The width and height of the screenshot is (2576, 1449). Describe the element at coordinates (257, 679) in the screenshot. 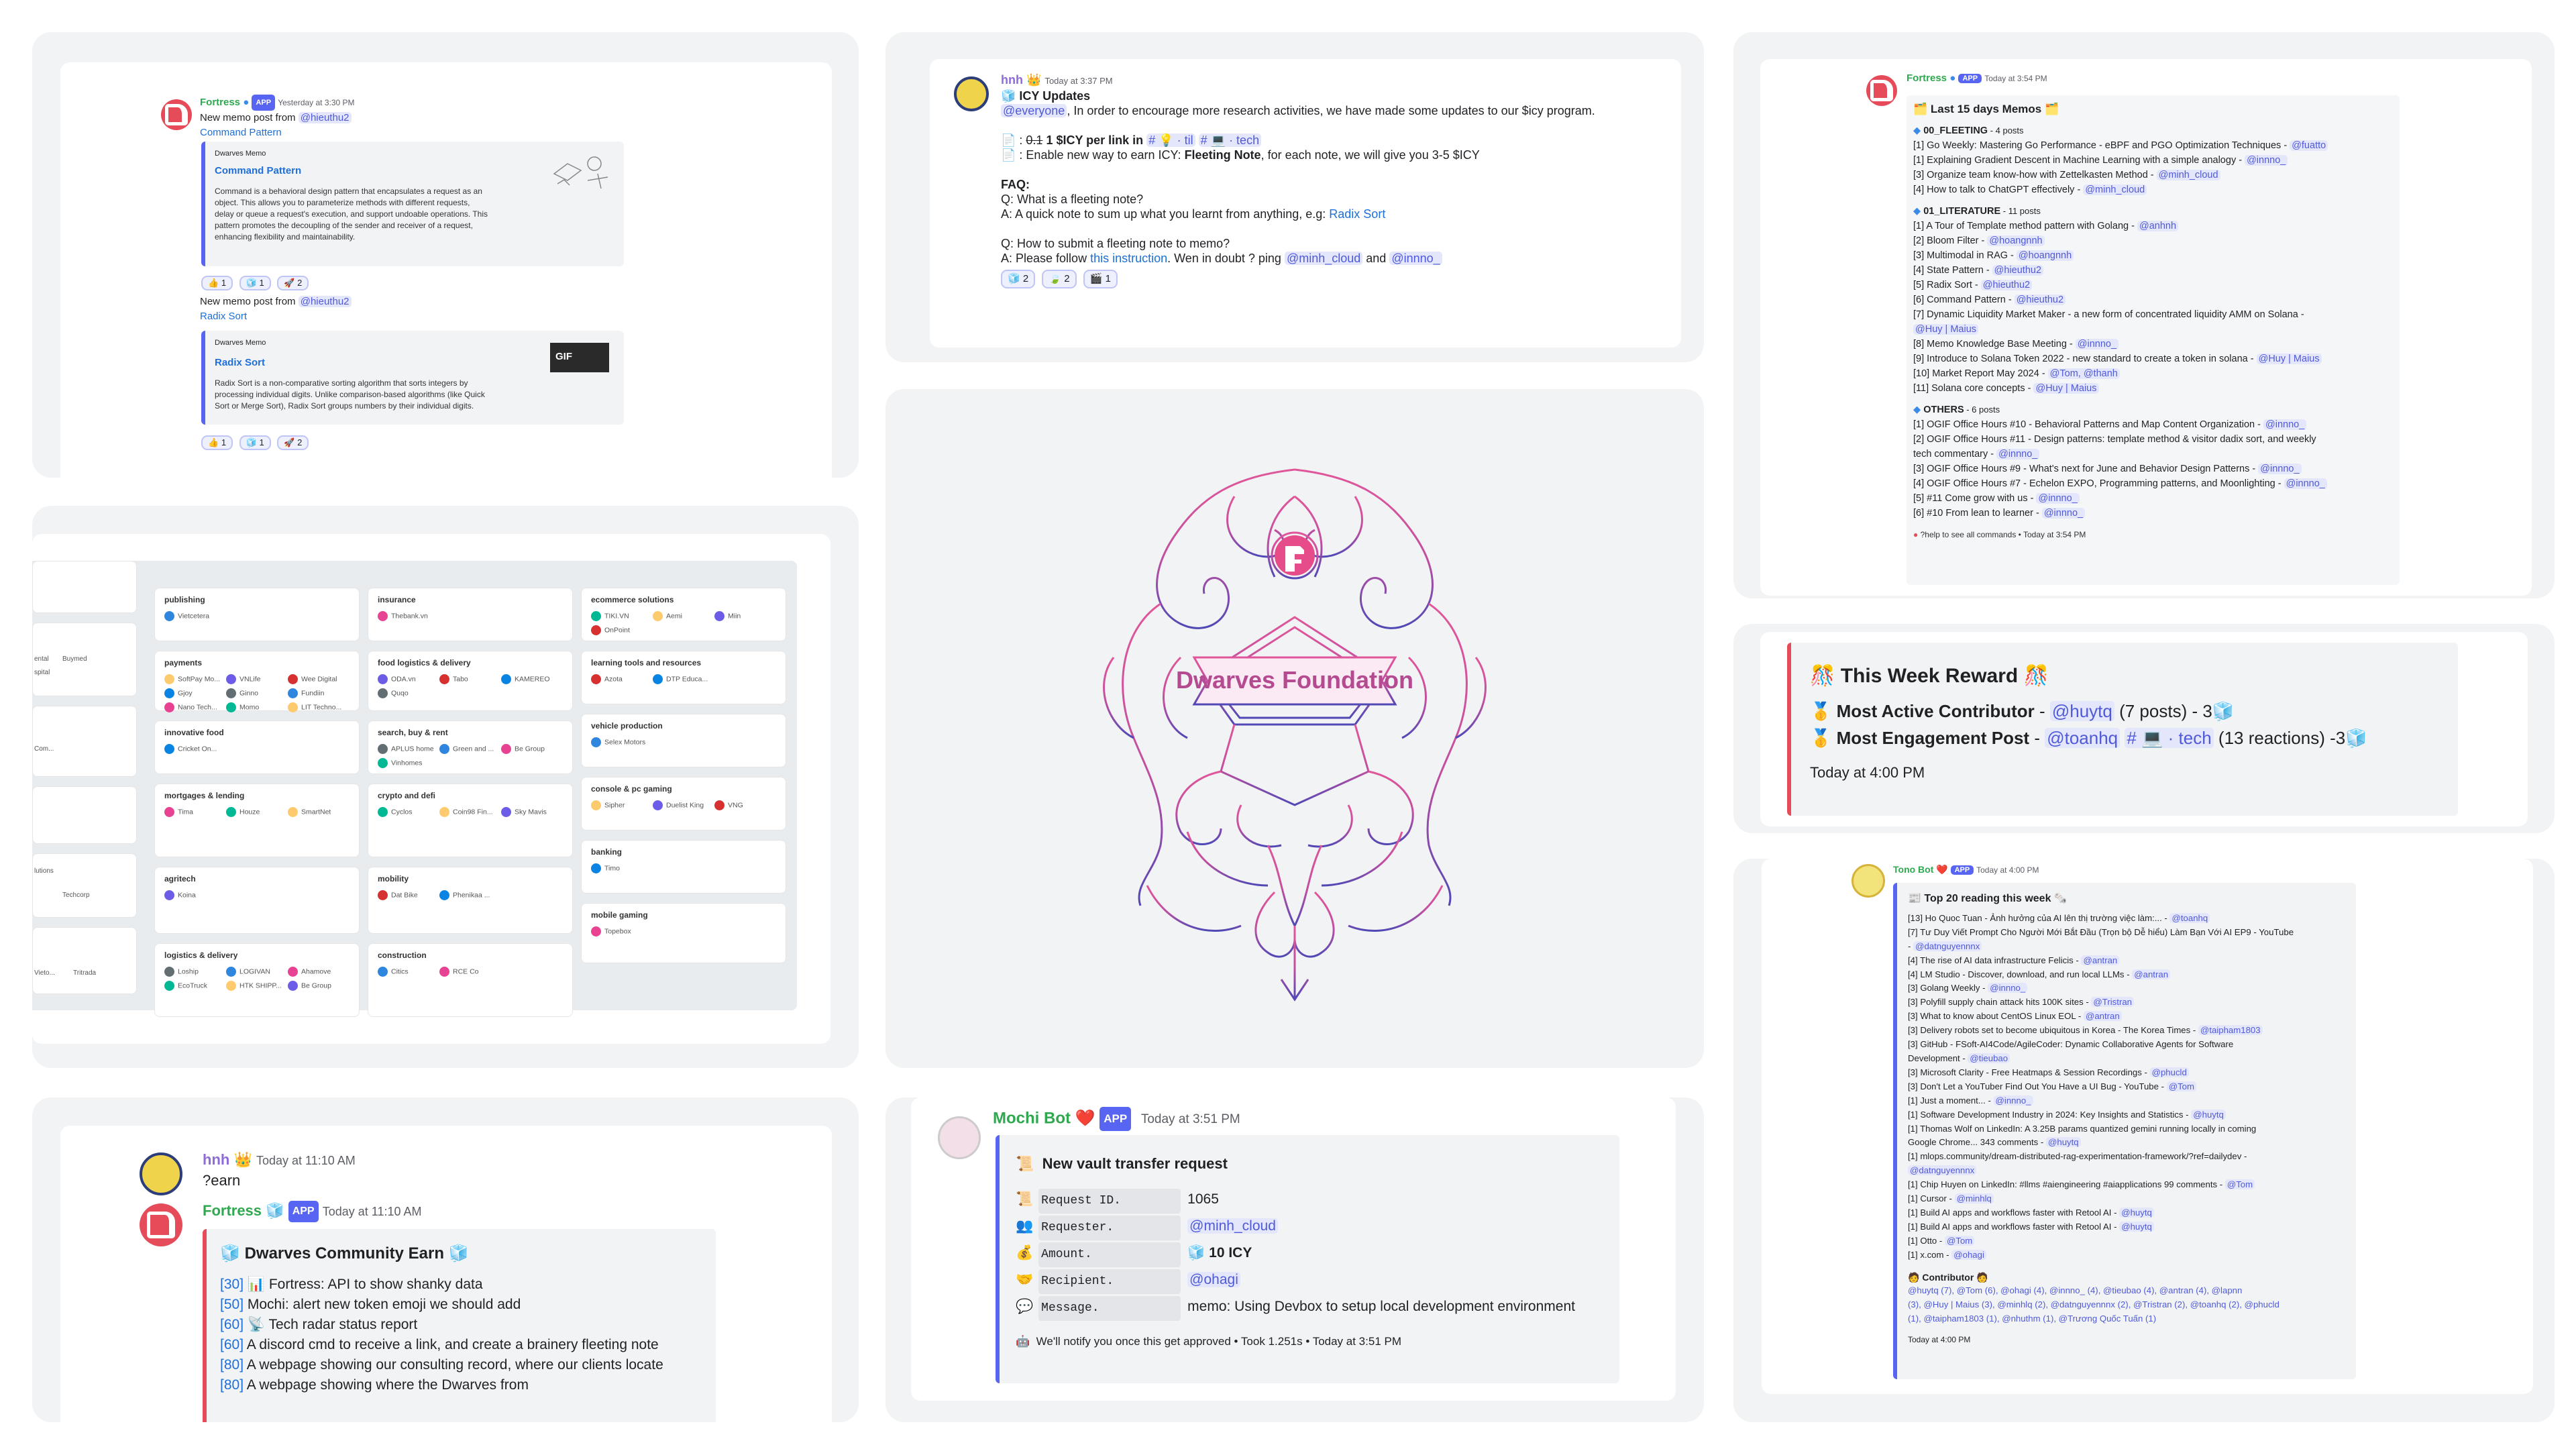

I see `company-logo: VNLife` at that location.